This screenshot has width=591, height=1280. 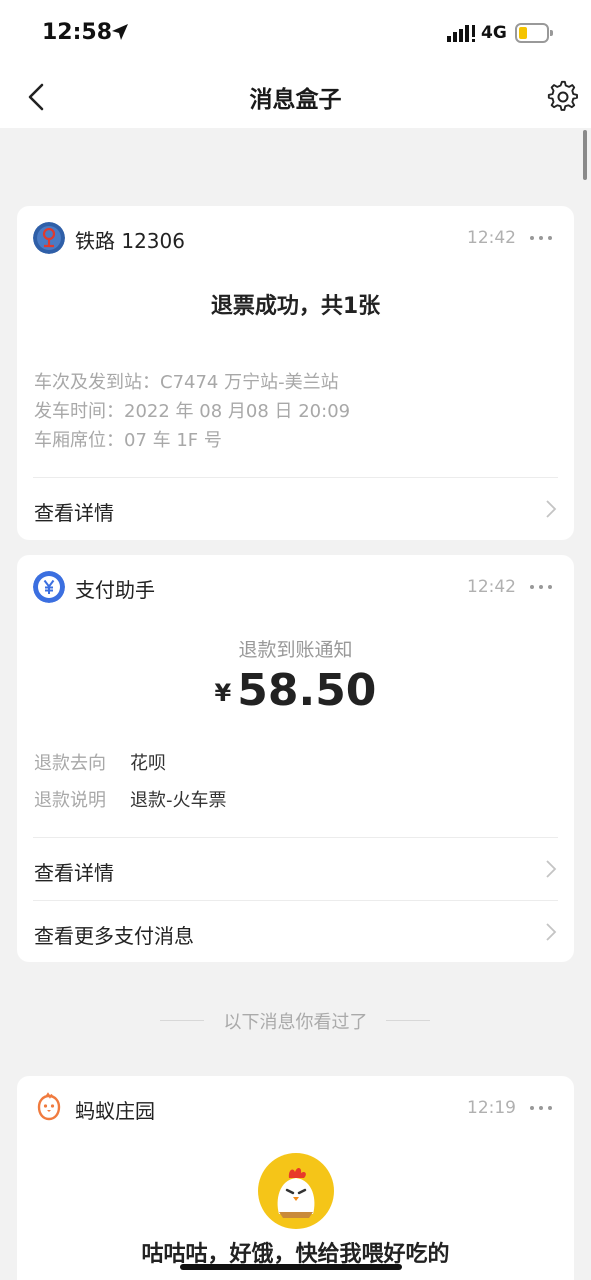 What do you see at coordinates (115, 590) in the screenshot?
I see `source-name: 支付助手` at bounding box center [115, 590].